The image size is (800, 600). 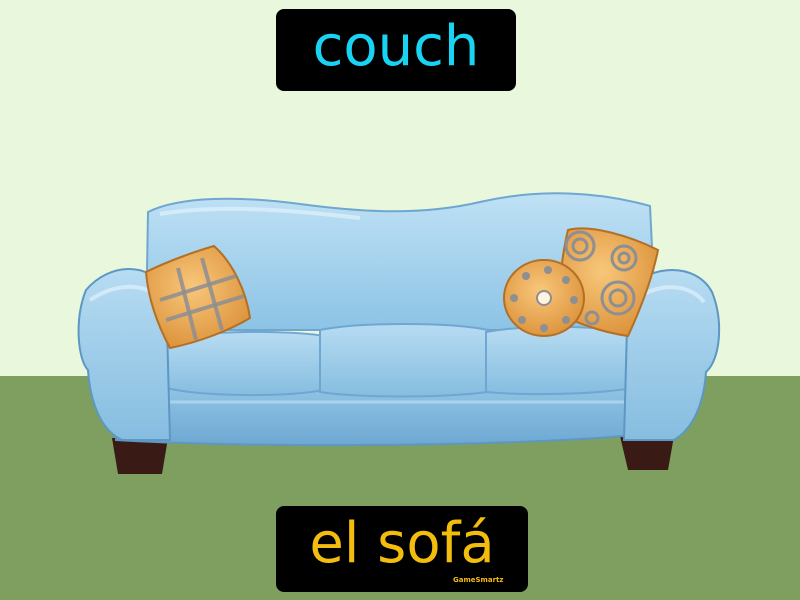 I want to click on round-pillow-icon, so click(x=544, y=298).